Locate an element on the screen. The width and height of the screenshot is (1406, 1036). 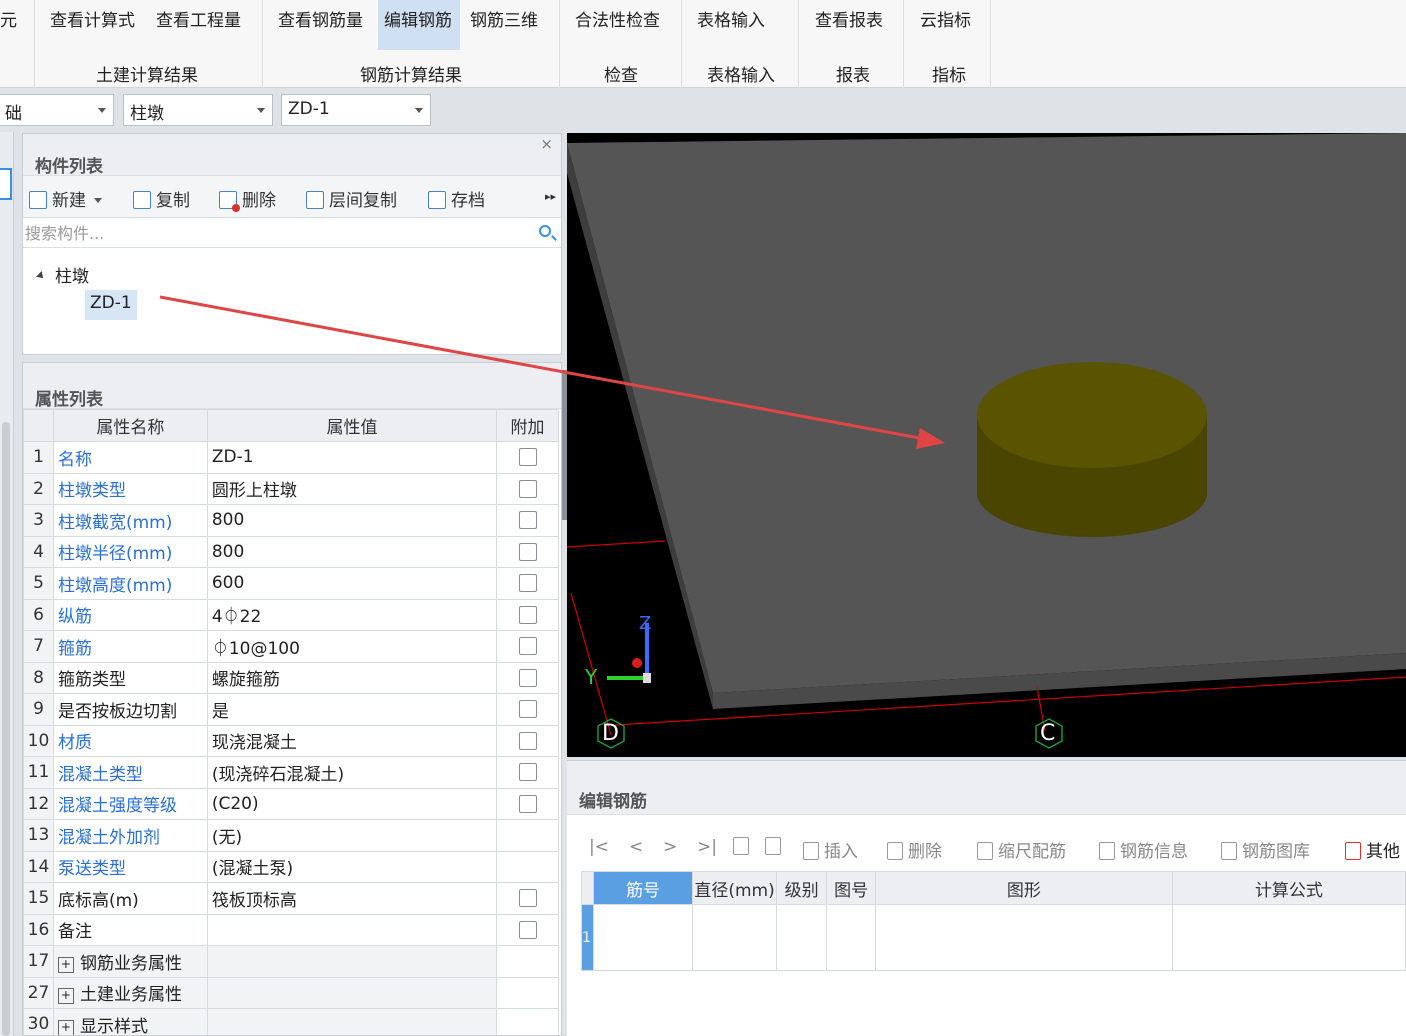
property-value: (C20) is located at coordinates (352, 803).